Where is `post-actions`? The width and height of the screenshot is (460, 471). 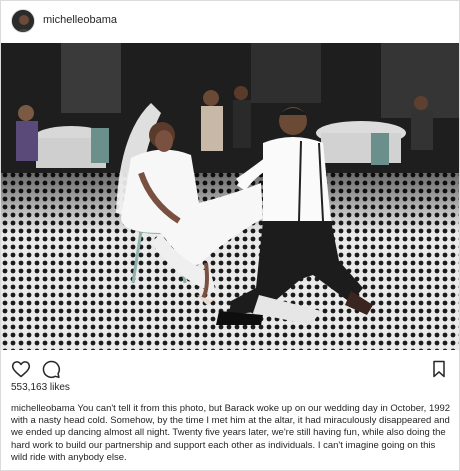 post-actions is located at coordinates (230, 368).